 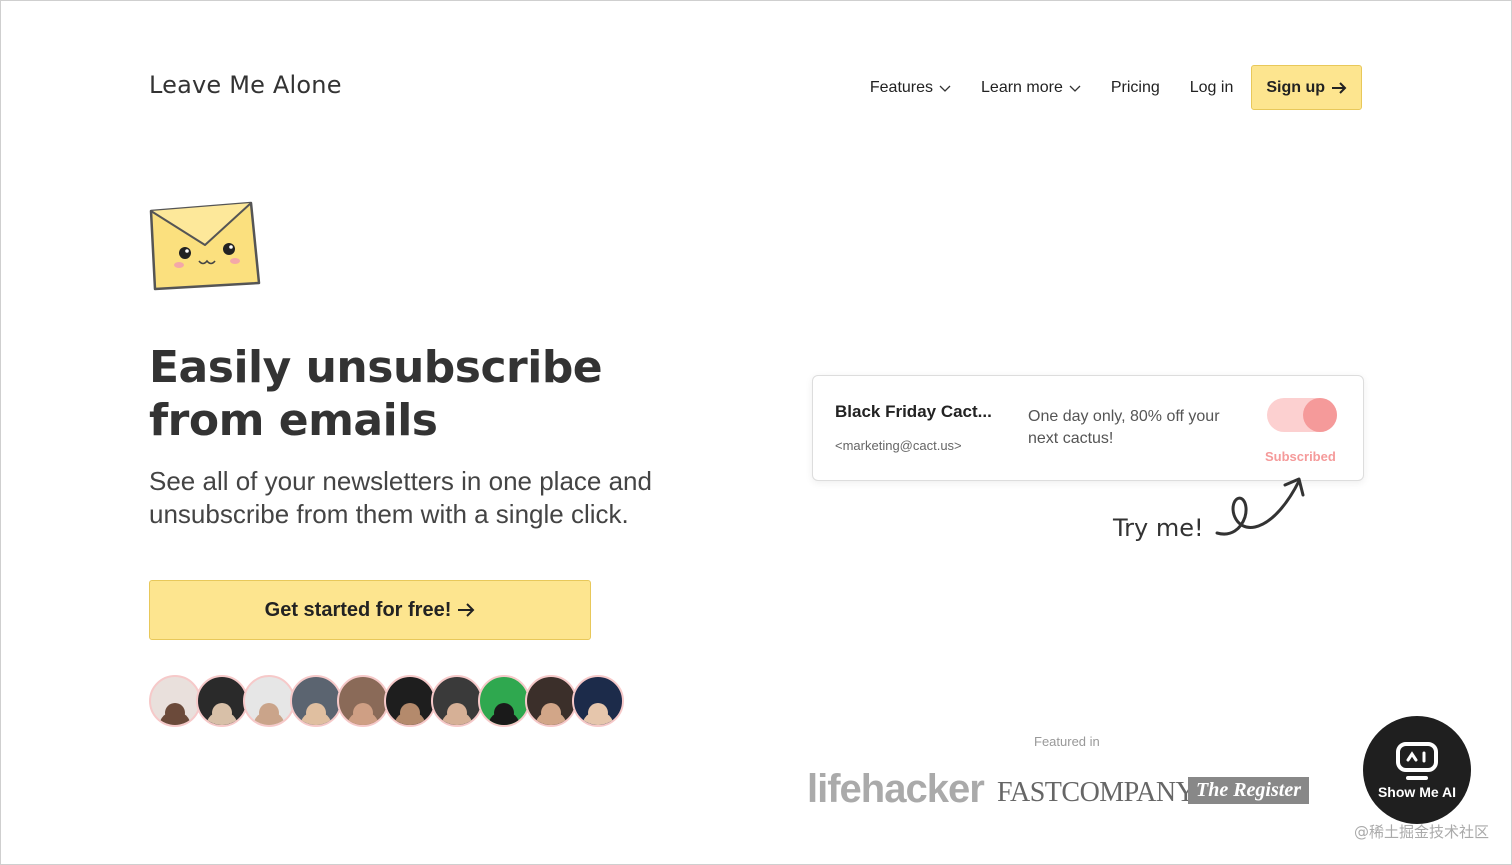 What do you see at coordinates (358, 609) in the screenshot?
I see `get-started-label: Get started for free!` at bounding box center [358, 609].